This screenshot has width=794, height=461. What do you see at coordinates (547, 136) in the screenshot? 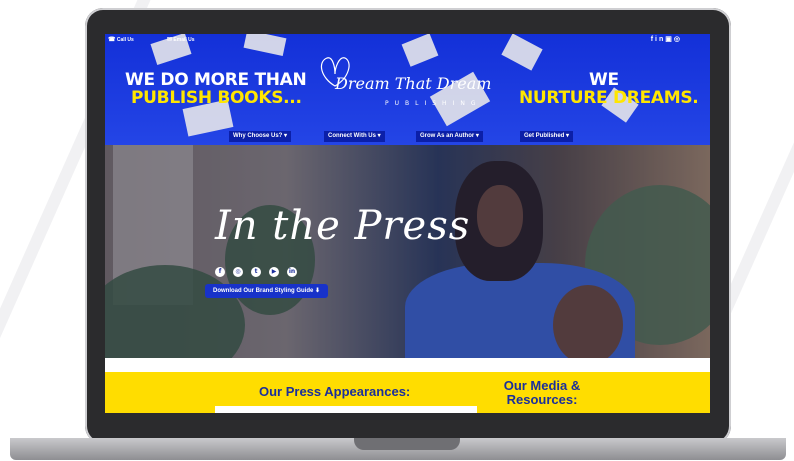
I see `nav-get-published: Get Published ▾` at bounding box center [547, 136].